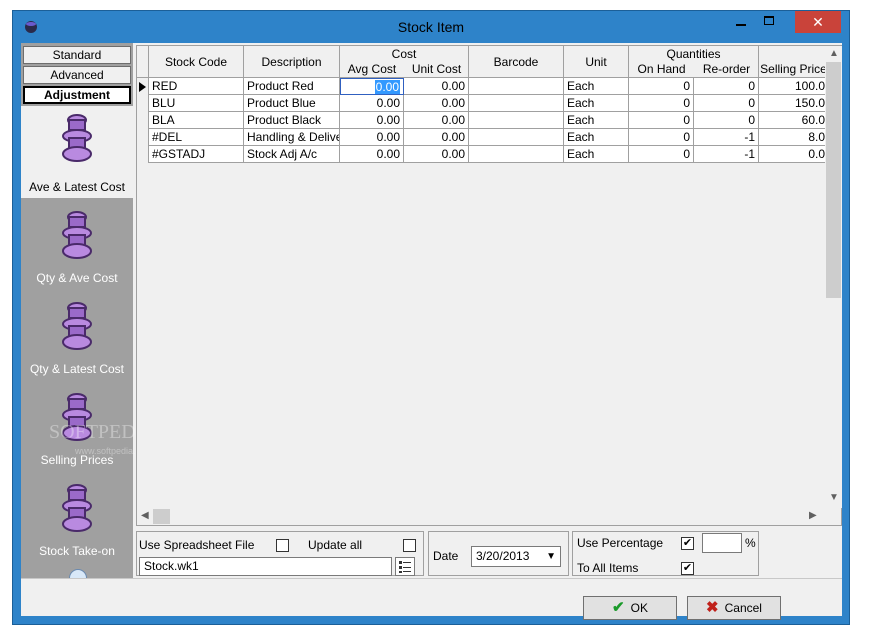 The height and width of the screenshot is (642, 870). Describe the element at coordinates (792, 137) in the screenshot. I see `cell-selling-price: 8.0` at that location.